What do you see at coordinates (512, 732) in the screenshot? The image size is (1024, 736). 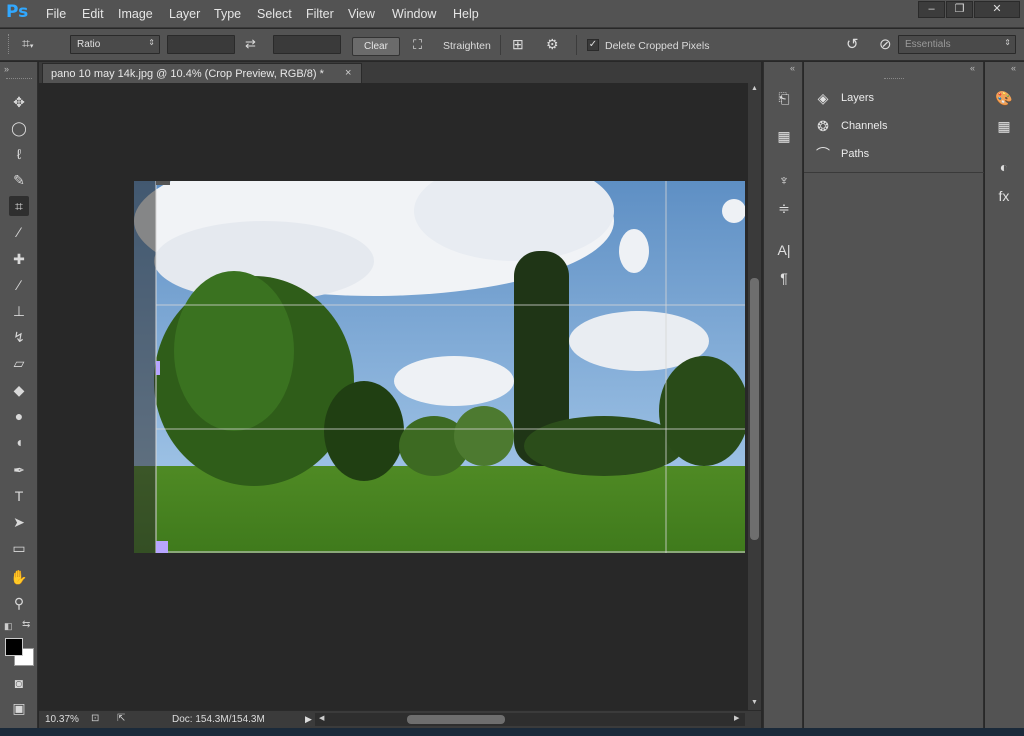 I see `os-taskbar` at bounding box center [512, 732].